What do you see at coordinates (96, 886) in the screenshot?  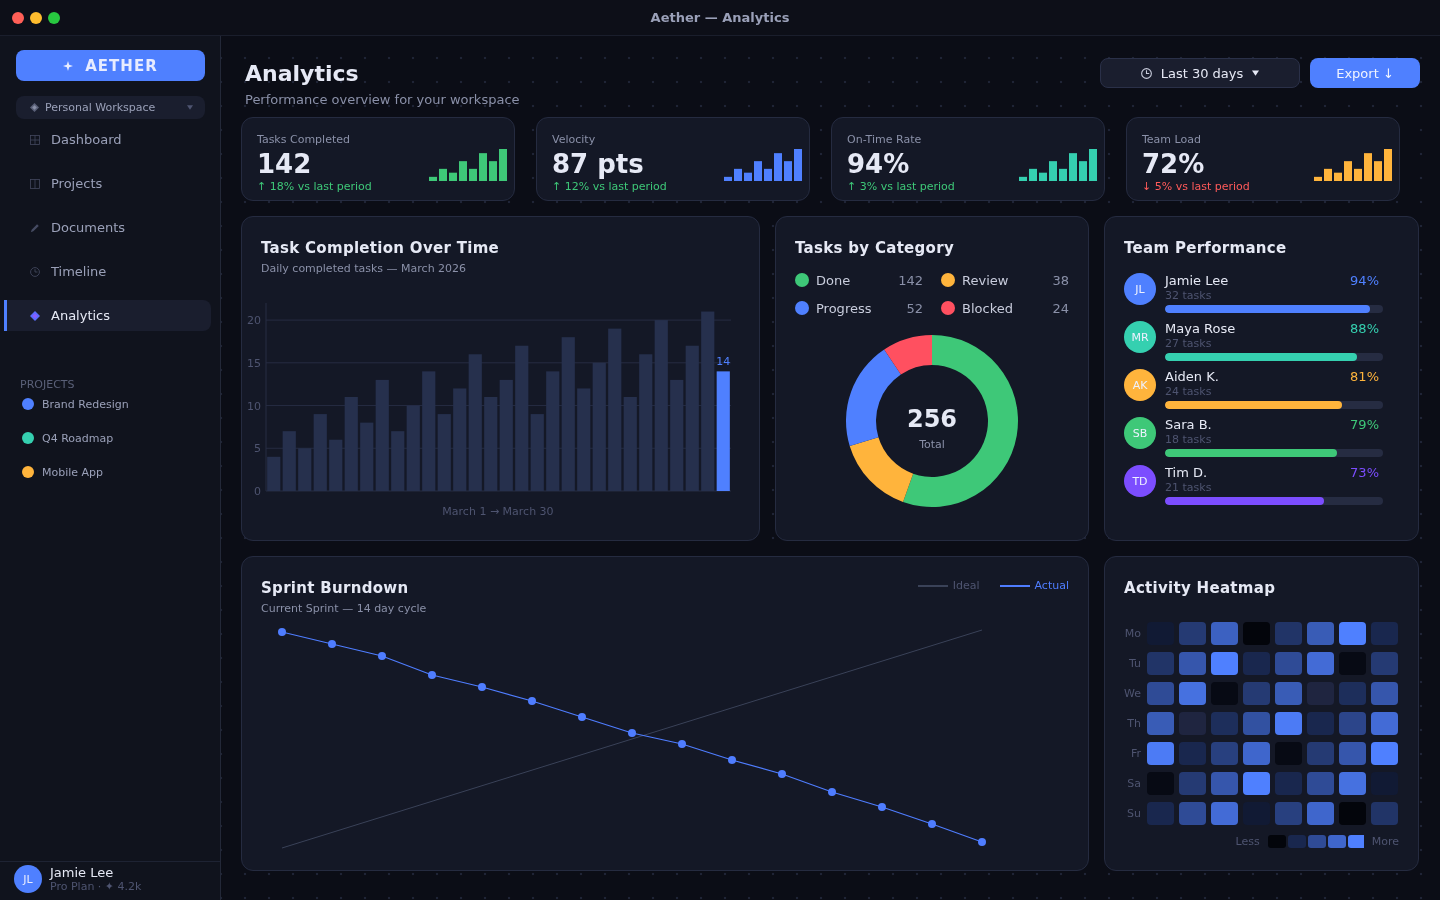 I see `user-plan: Pro Plan · ✦ 4.2k` at bounding box center [96, 886].